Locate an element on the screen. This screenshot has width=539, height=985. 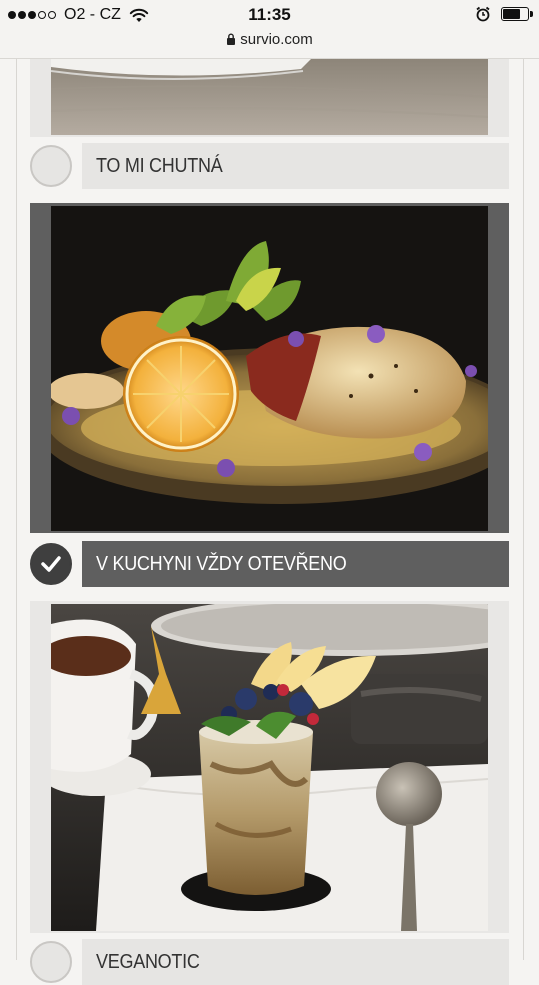
food-photo-plate is located at coordinates (269, 97).